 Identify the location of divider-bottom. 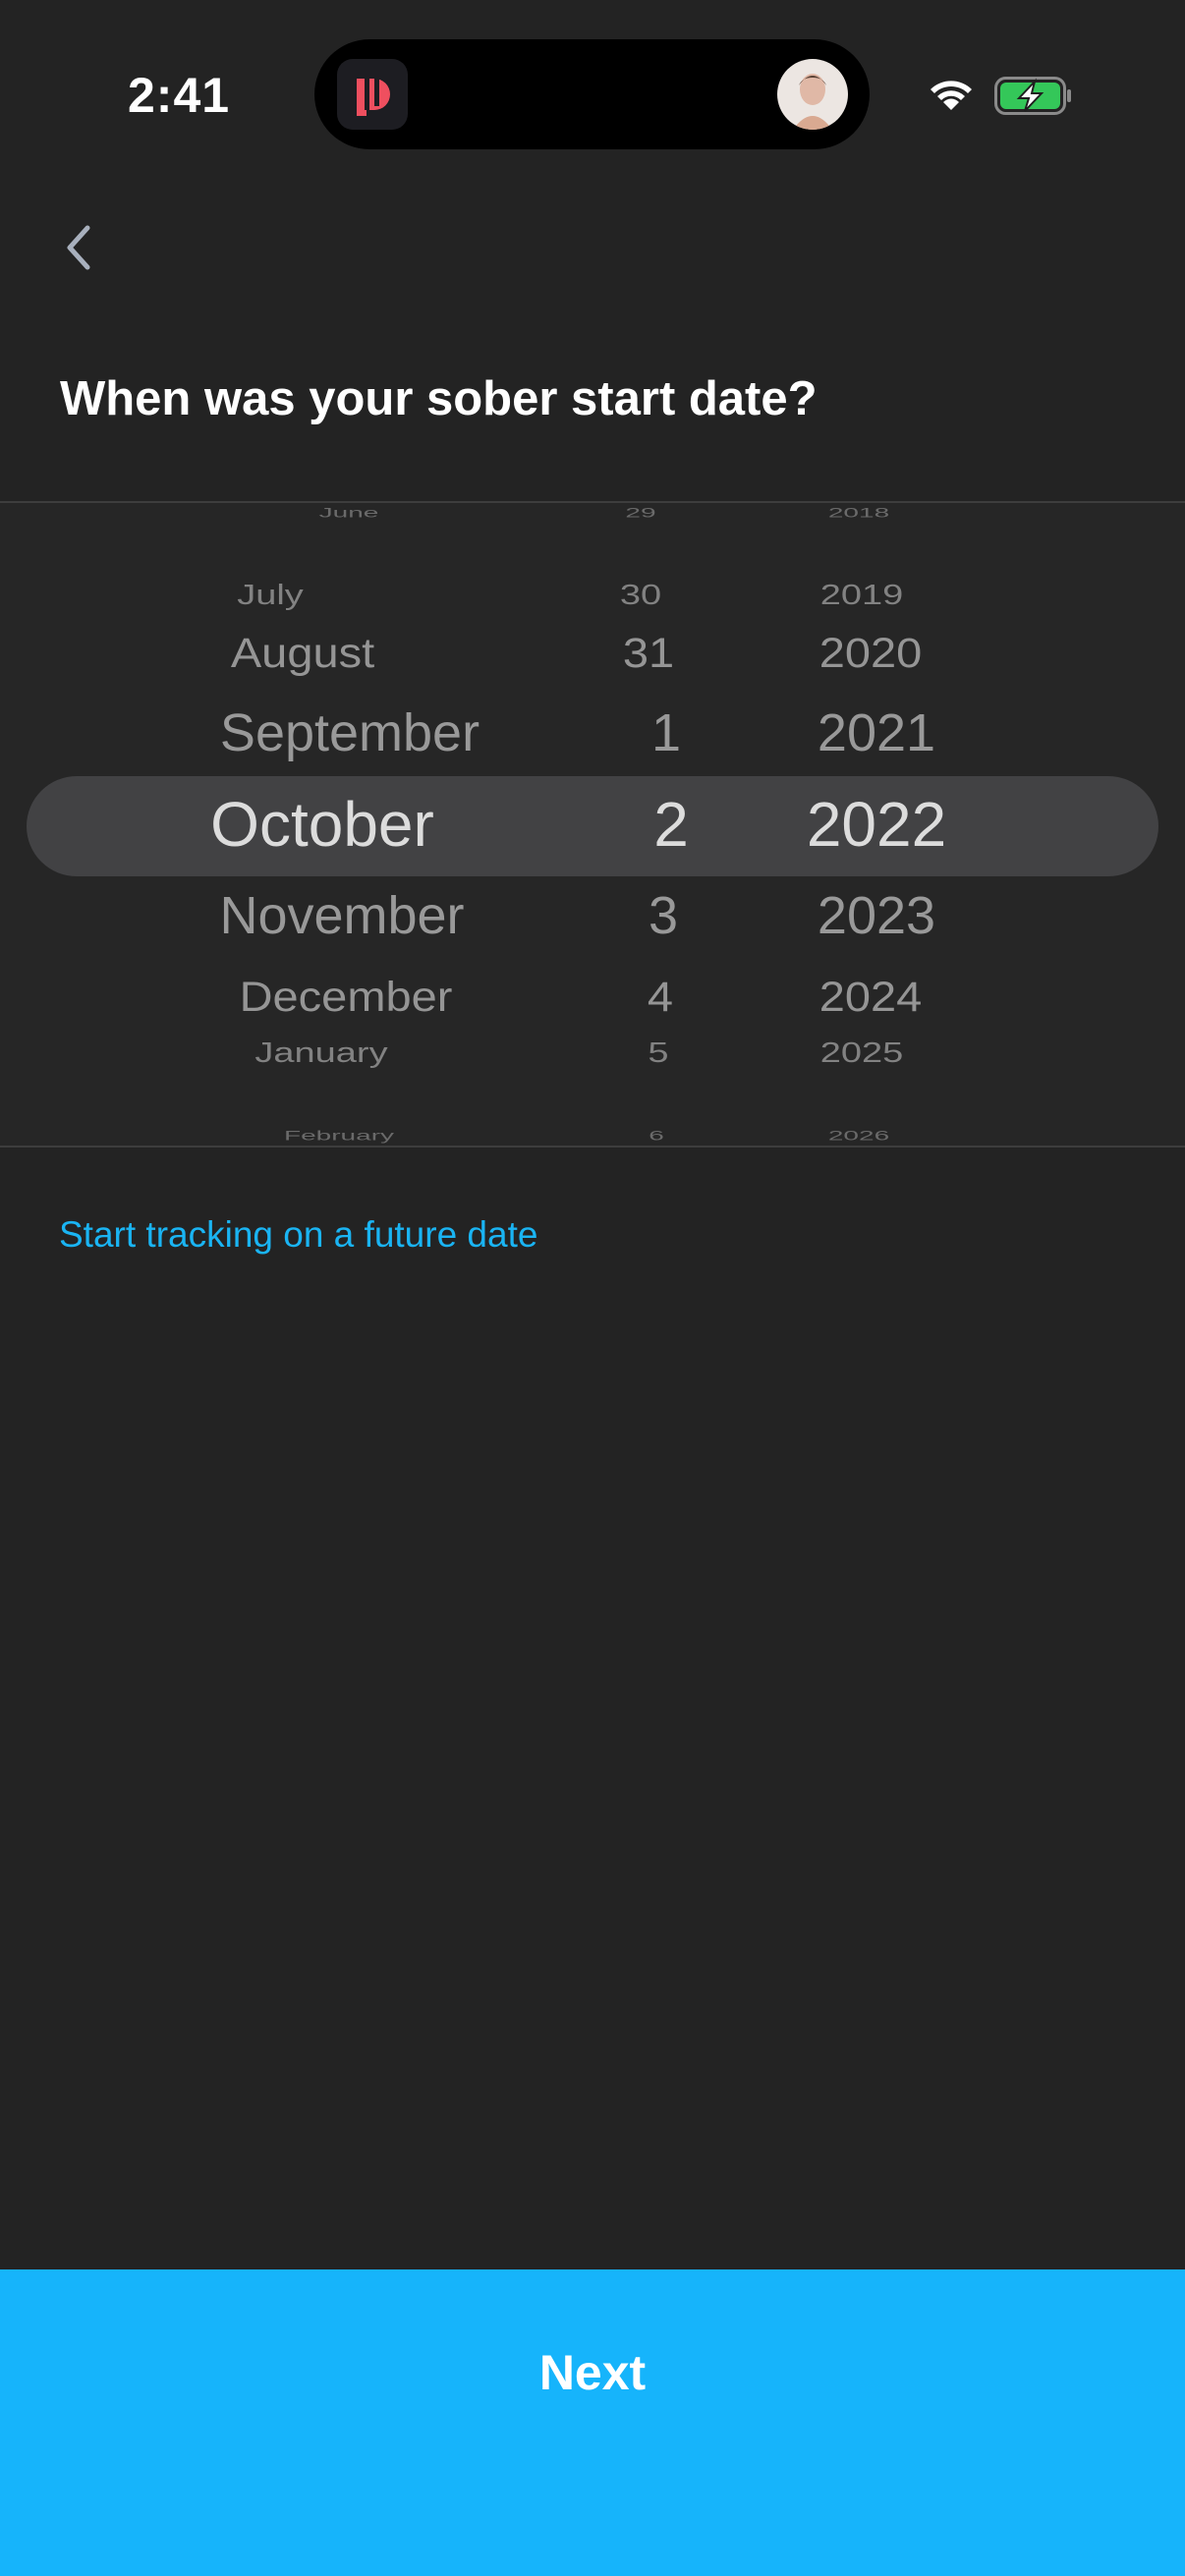
(592, 1147).